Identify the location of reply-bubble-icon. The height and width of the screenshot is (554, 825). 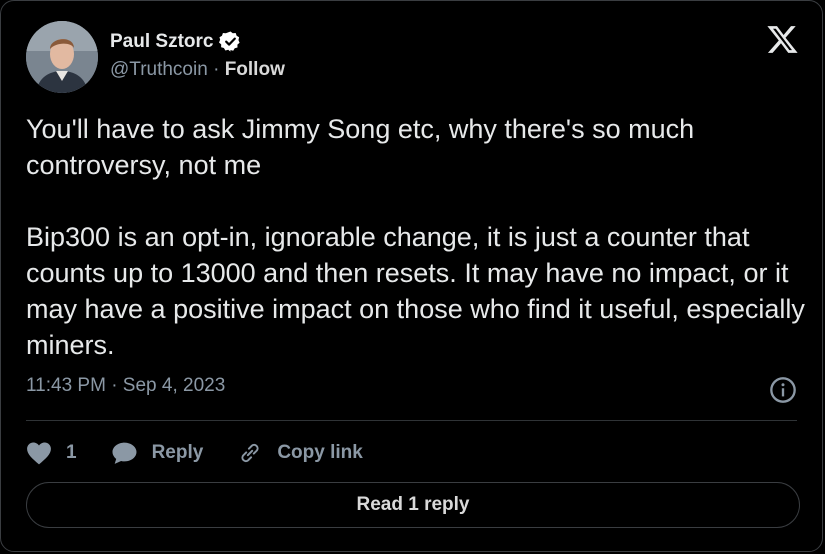
(124, 453).